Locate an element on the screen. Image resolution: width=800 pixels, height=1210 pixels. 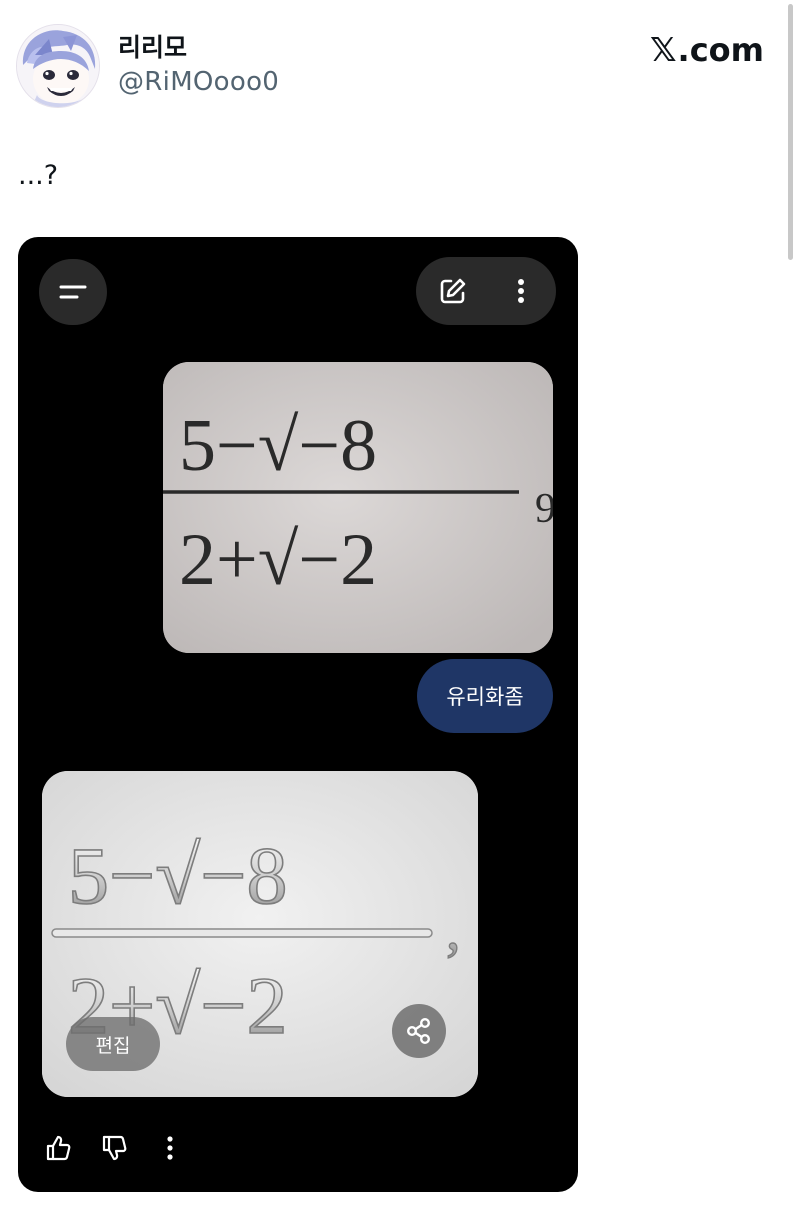
input-photo: 5−√−8 2+√−2 9 is located at coordinates (358, 507).